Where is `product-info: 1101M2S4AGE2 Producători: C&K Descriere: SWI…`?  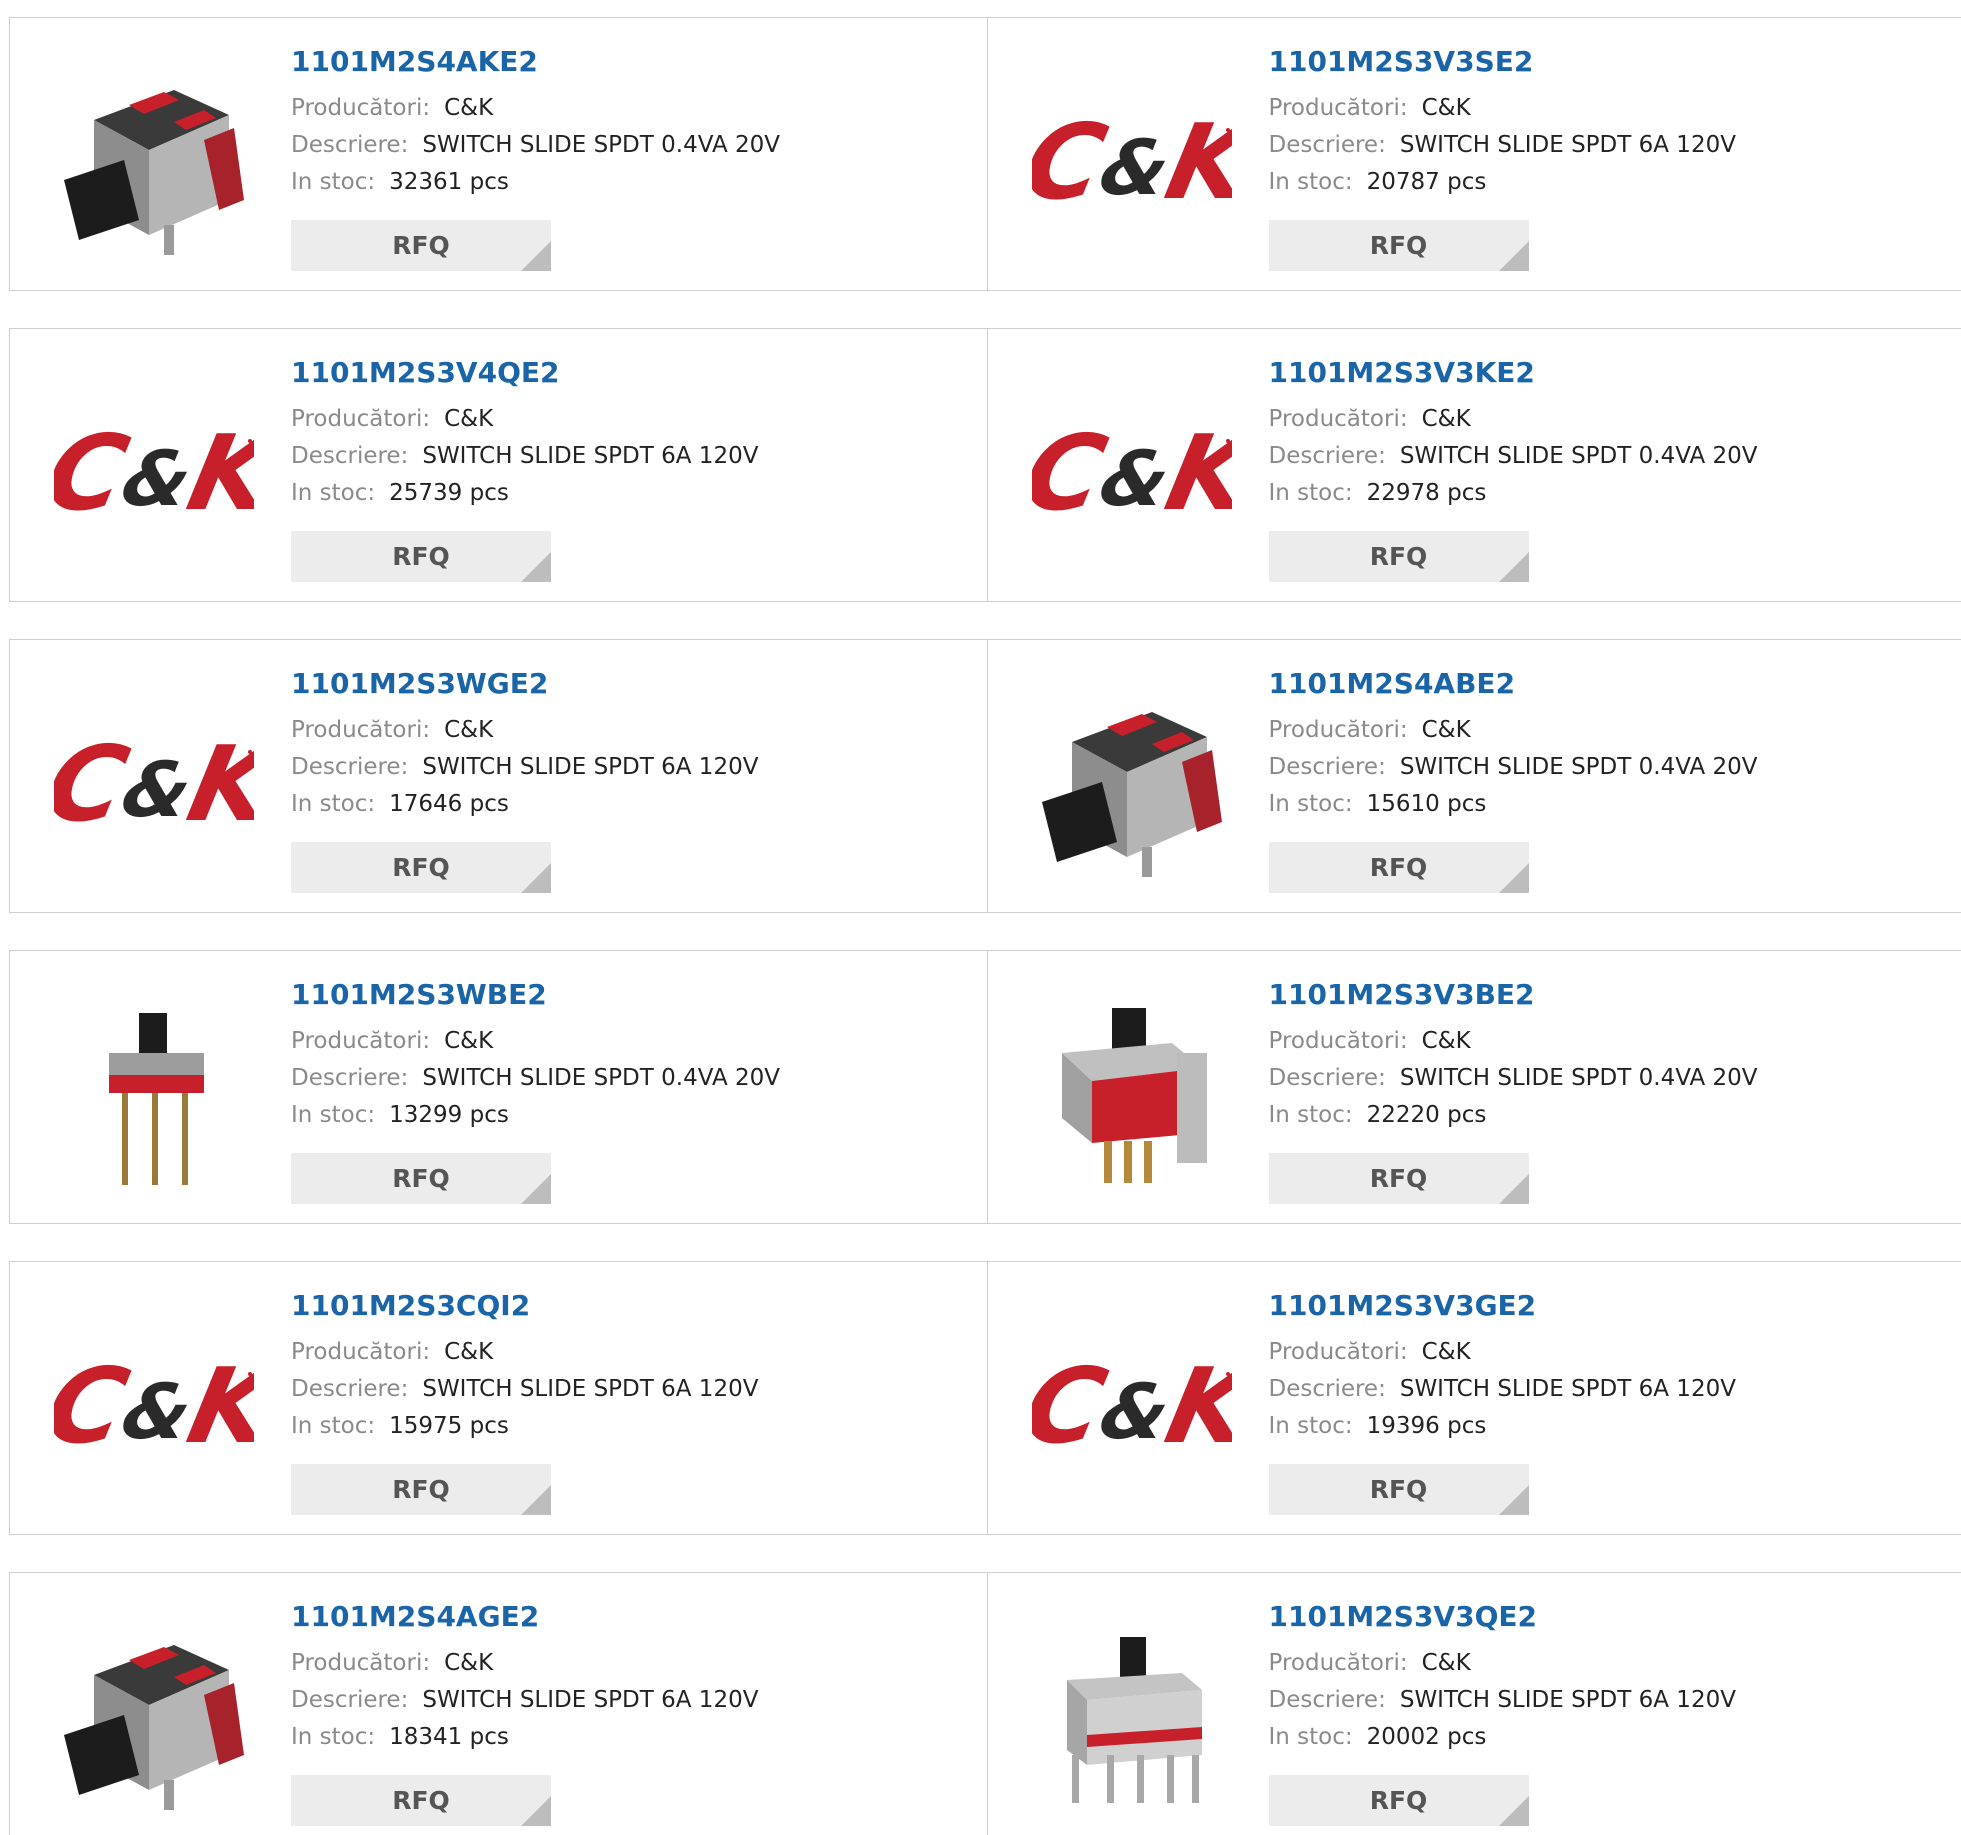 product-info: 1101M2S4AGE2 Producători: C&K Descriere: SWI… is located at coordinates (639, 1679).